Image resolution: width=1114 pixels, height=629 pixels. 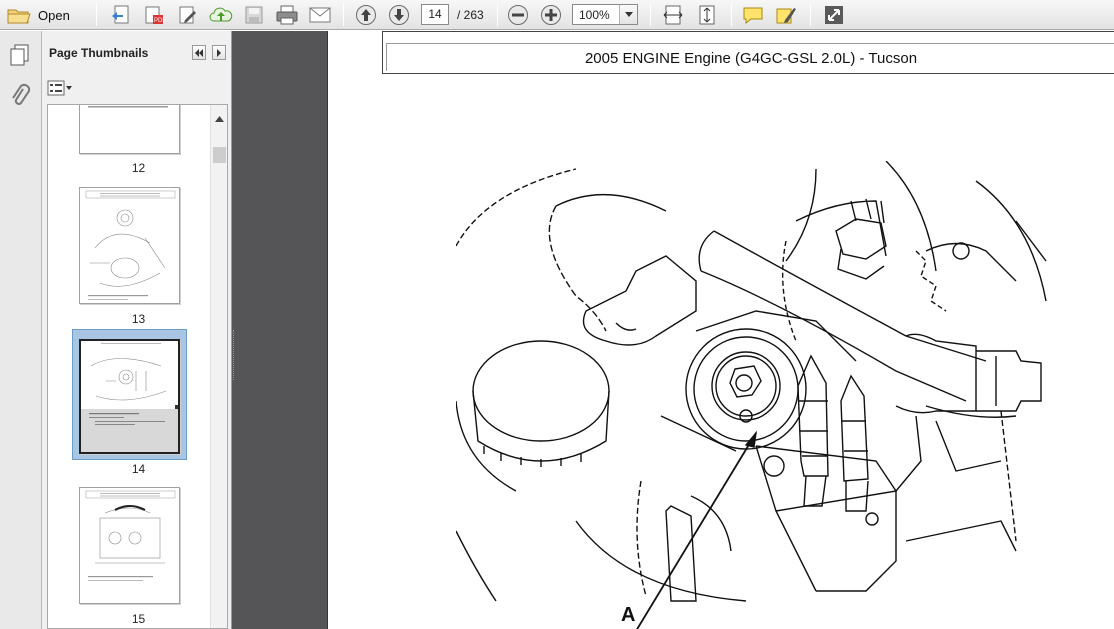 I want to click on minus-circle-icon, so click(x=518, y=15).